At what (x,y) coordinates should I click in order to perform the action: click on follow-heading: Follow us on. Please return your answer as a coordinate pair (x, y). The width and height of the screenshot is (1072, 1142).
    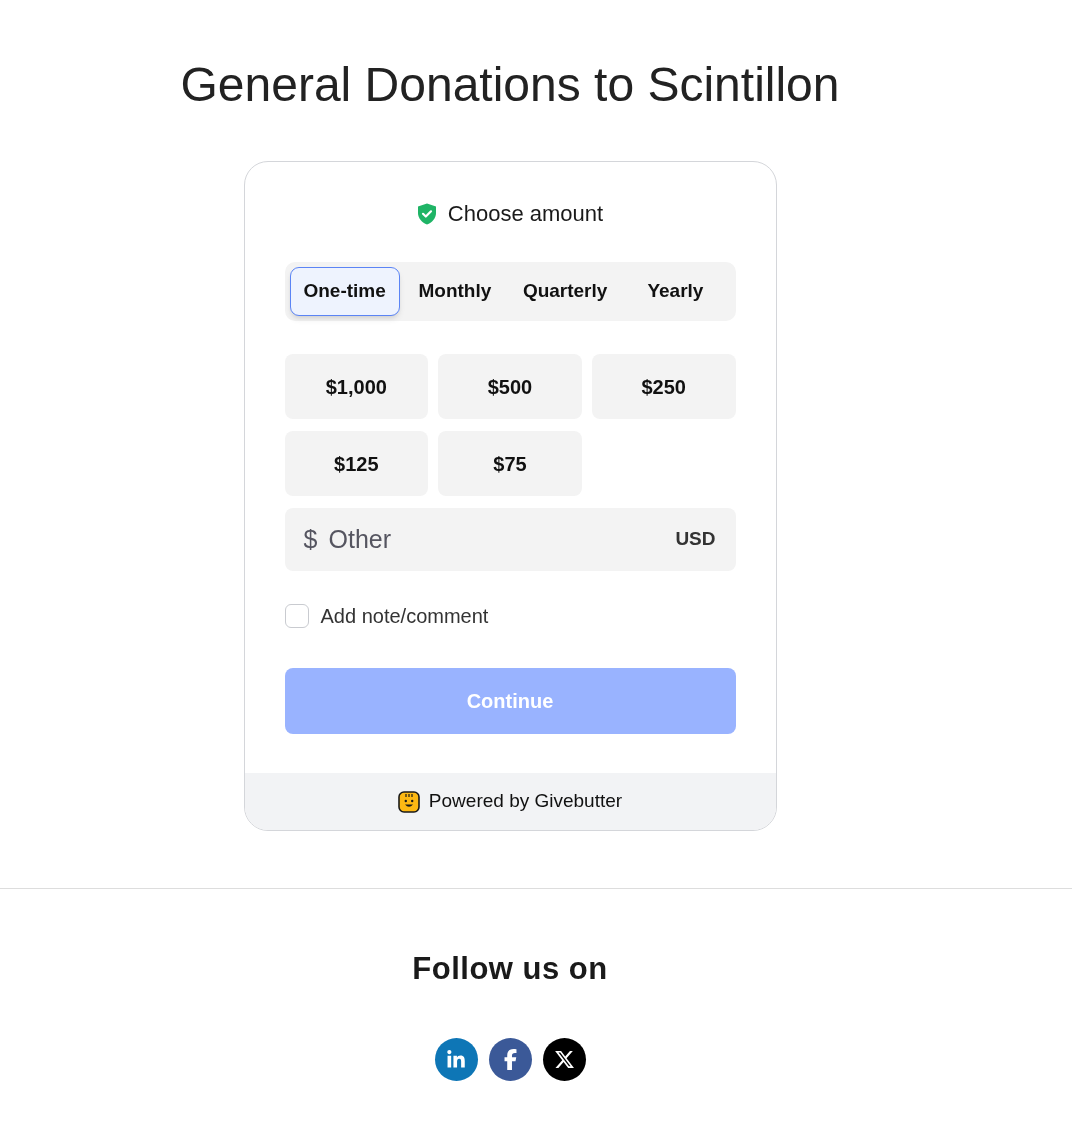
    Looking at the image, I should click on (510, 969).